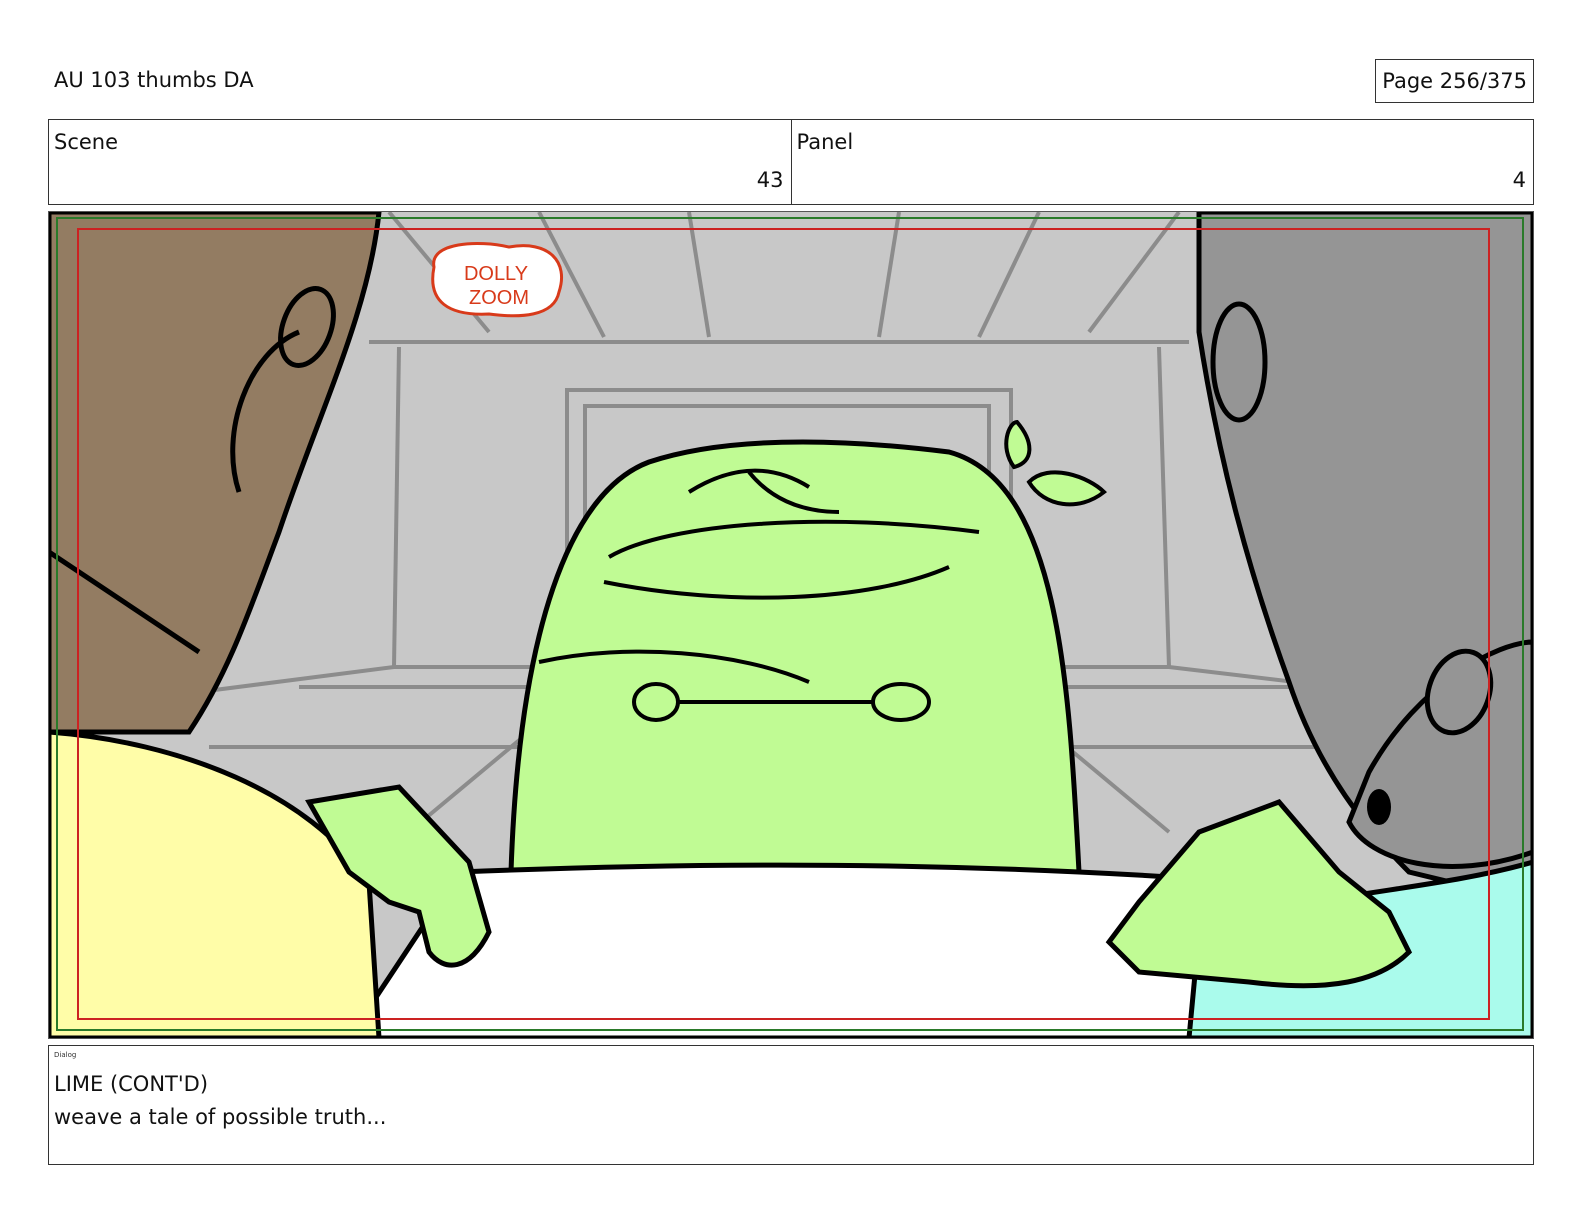  What do you see at coordinates (154, 80) in the screenshot?
I see `document-title: AU 103 thumbs DA` at bounding box center [154, 80].